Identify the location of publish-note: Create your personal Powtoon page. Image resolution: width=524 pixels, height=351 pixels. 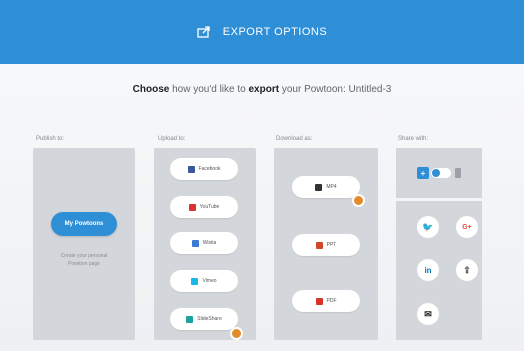
(84, 260).